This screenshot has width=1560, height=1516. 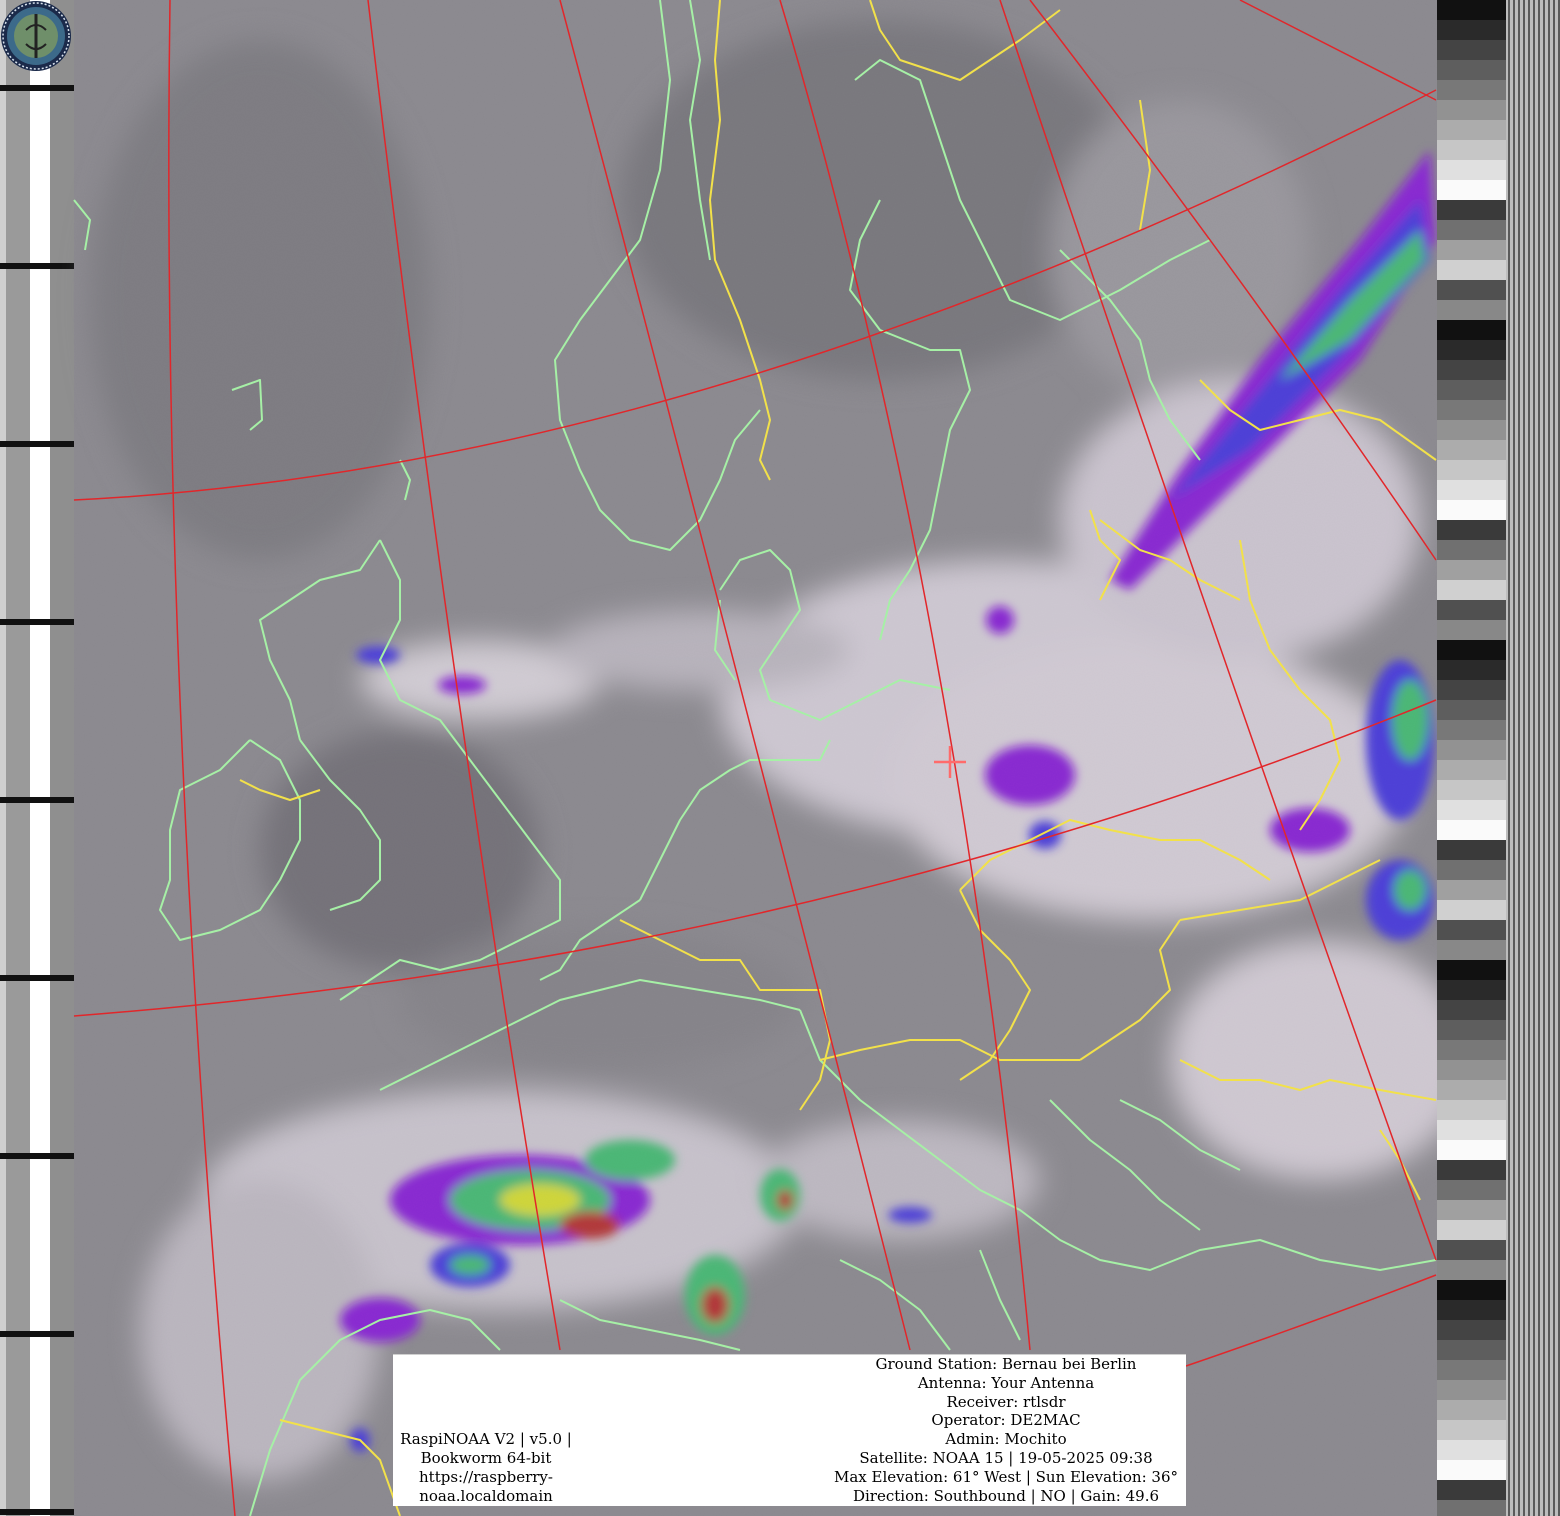 What do you see at coordinates (37, 758) in the screenshot?
I see `left-telemetry-strip` at bounding box center [37, 758].